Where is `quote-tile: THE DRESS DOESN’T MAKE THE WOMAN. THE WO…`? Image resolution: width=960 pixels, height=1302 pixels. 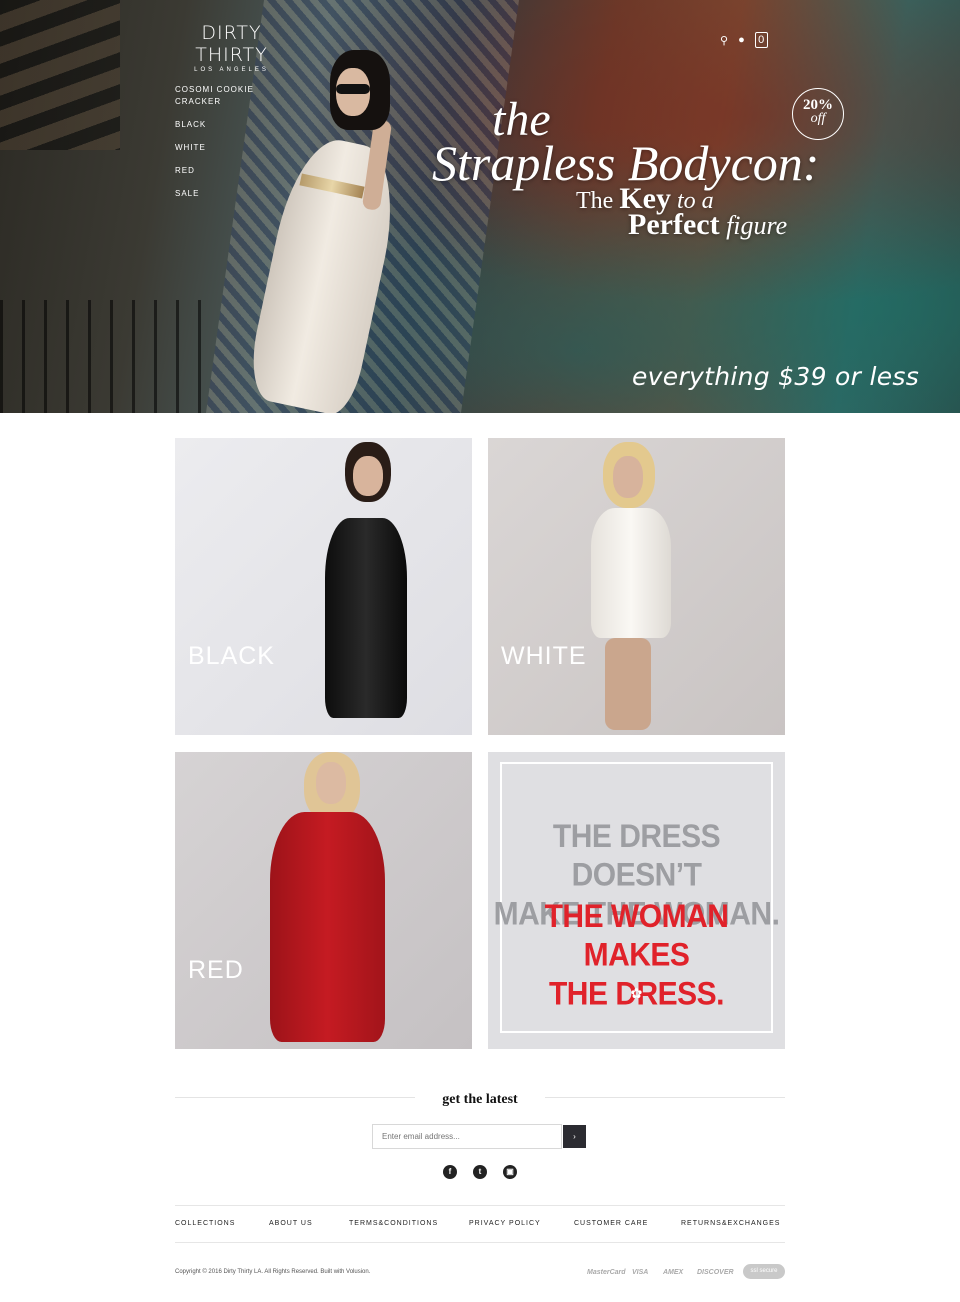 quote-tile: THE DRESS DOESN’T MAKE THE WOMAN. THE WO… is located at coordinates (636, 900).